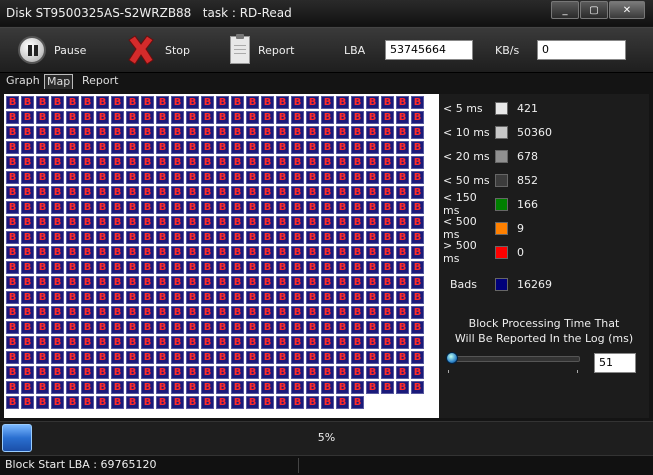  I want to click on threshold-input: 51, so click(615, 363).